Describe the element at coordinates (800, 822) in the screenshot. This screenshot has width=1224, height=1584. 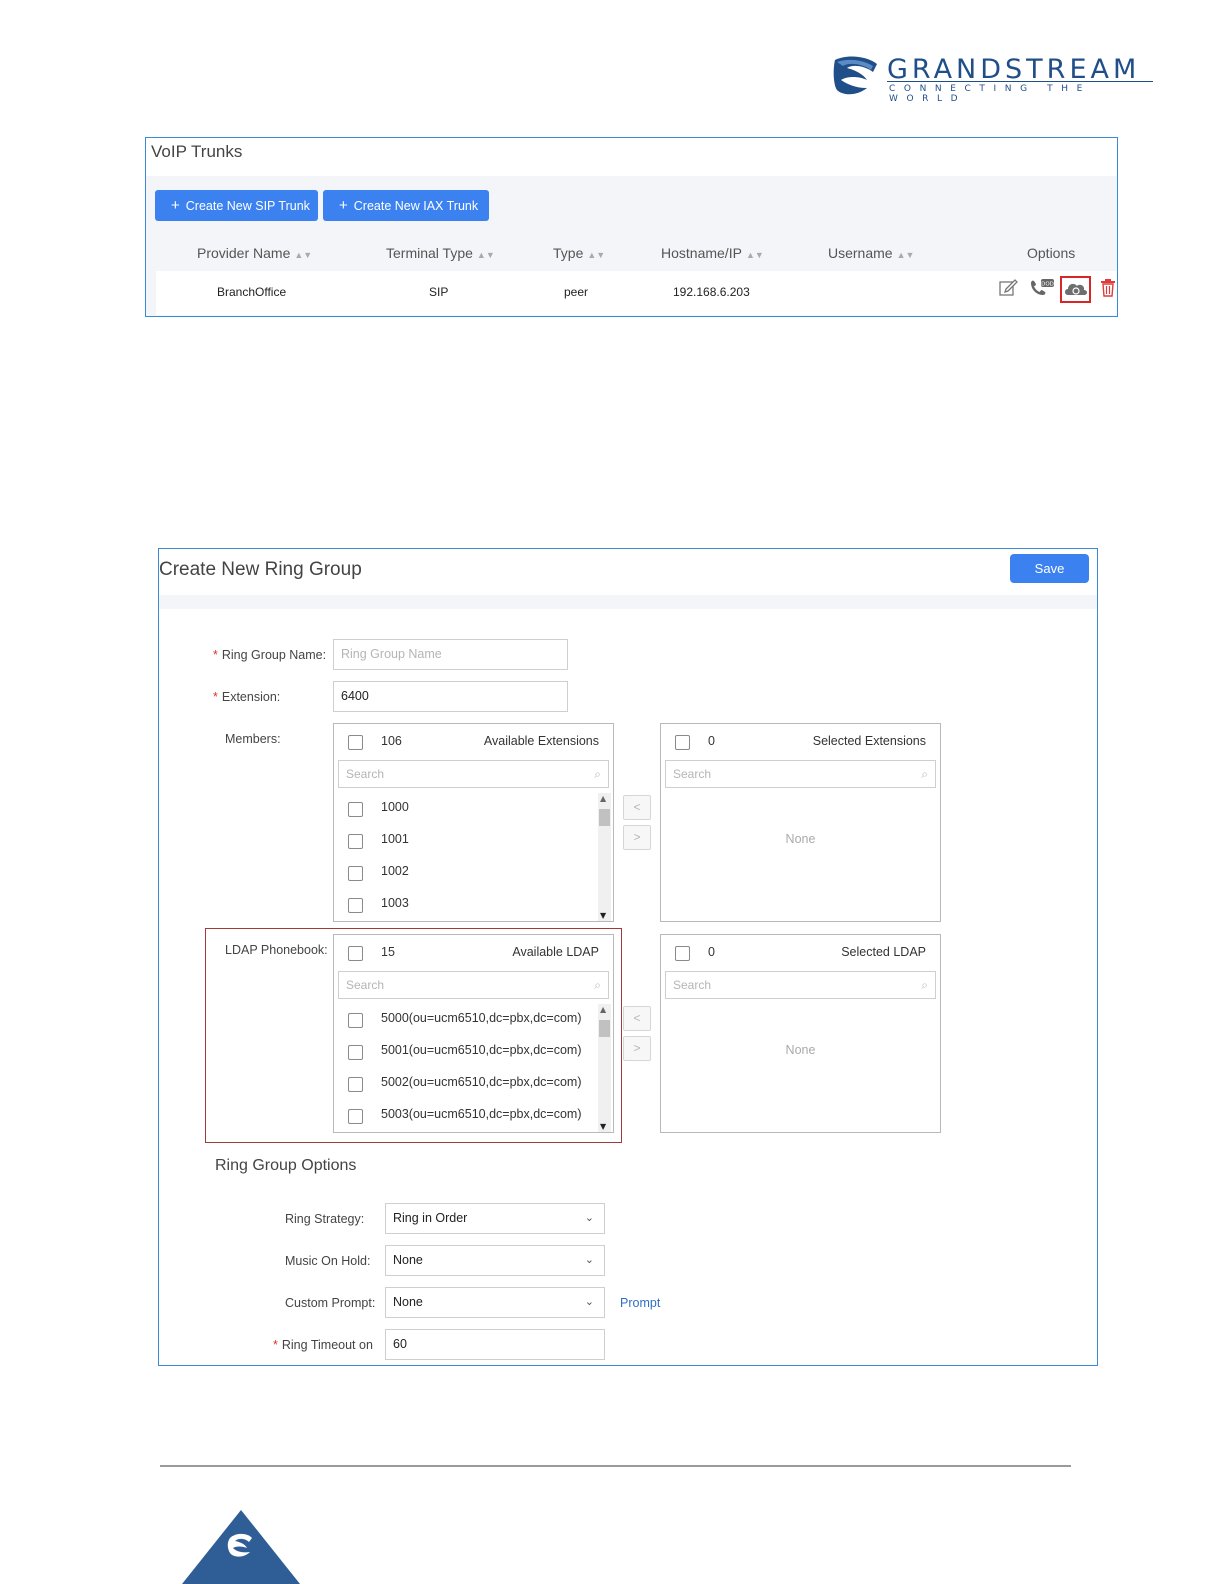
I see `selected-extensions-list: 0 Selected Extensions Search ⌕ None` at that location.